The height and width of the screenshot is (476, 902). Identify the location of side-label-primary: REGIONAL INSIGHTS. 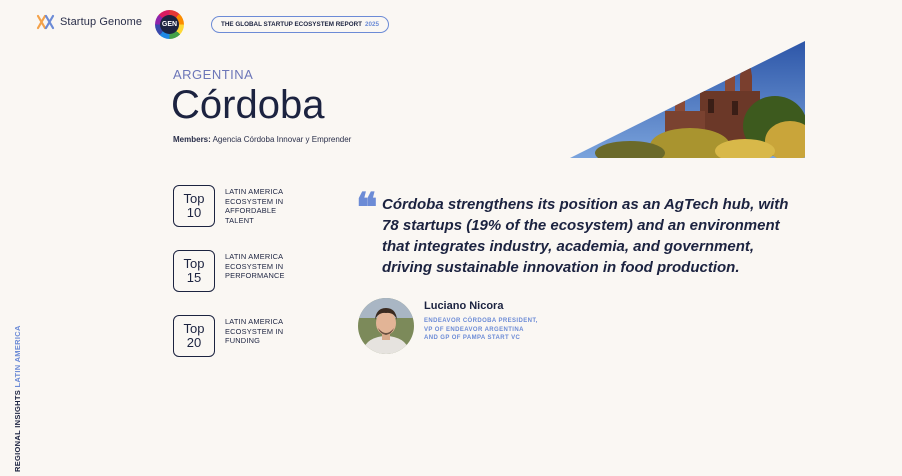
(17, 430).